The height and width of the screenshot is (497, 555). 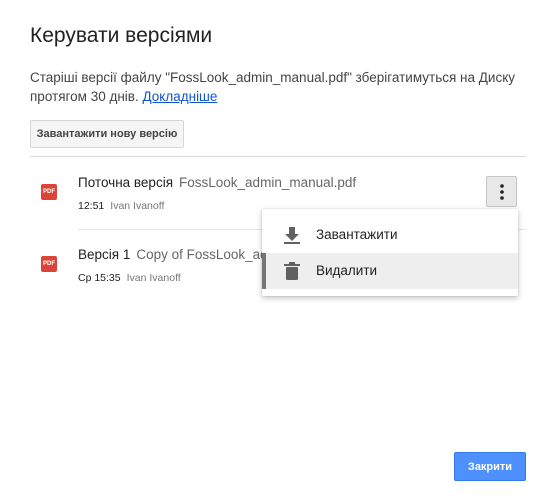 What do you see at coordinates (207, 254) in the screenshot?
I see `version-file-name: Copy of FossLook_adm` at bounding box center [207, 254].